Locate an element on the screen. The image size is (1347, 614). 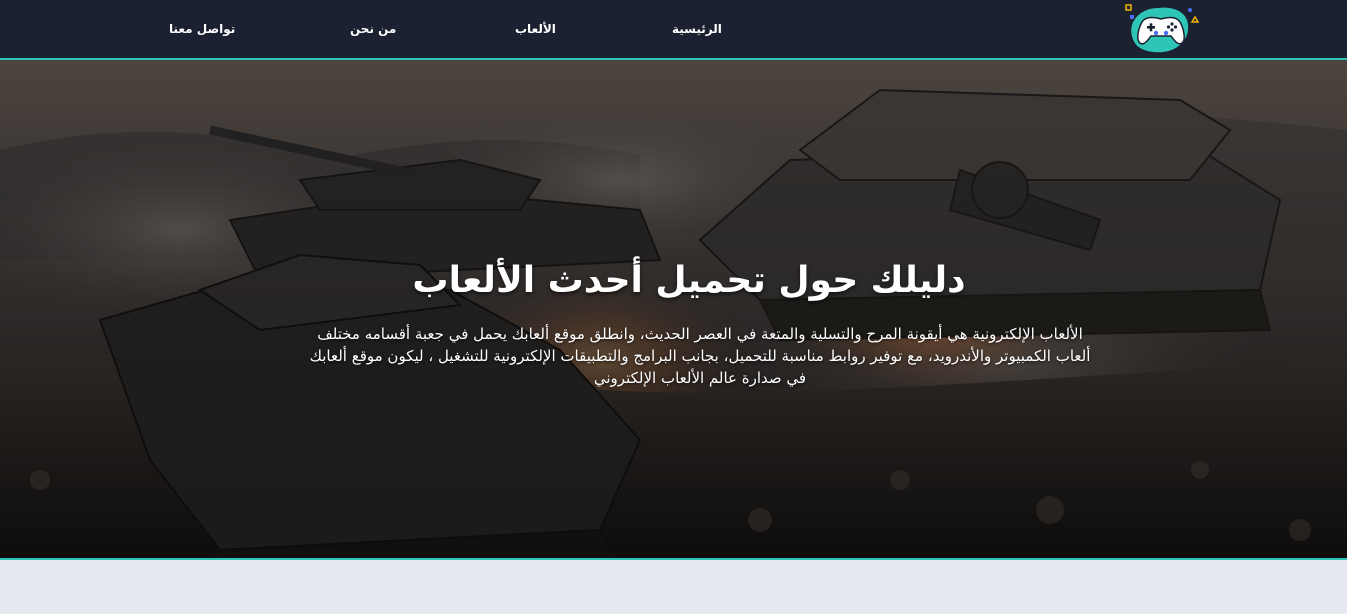
nav-link-home: الرئيسية is located at coordinates (697, 29).